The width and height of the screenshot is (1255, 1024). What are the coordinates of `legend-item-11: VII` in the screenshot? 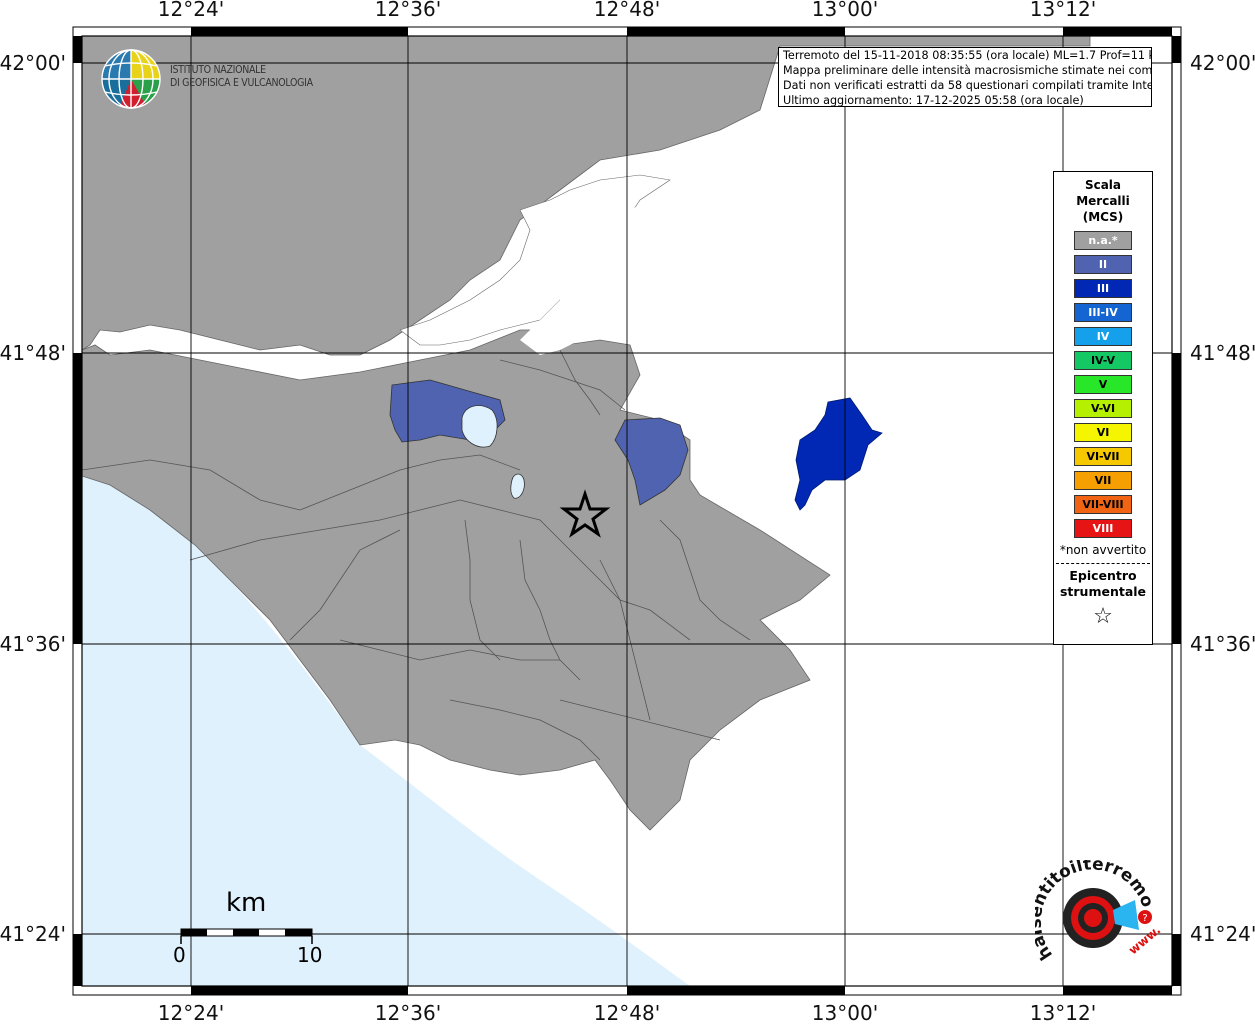 It's located at (1103, 480).